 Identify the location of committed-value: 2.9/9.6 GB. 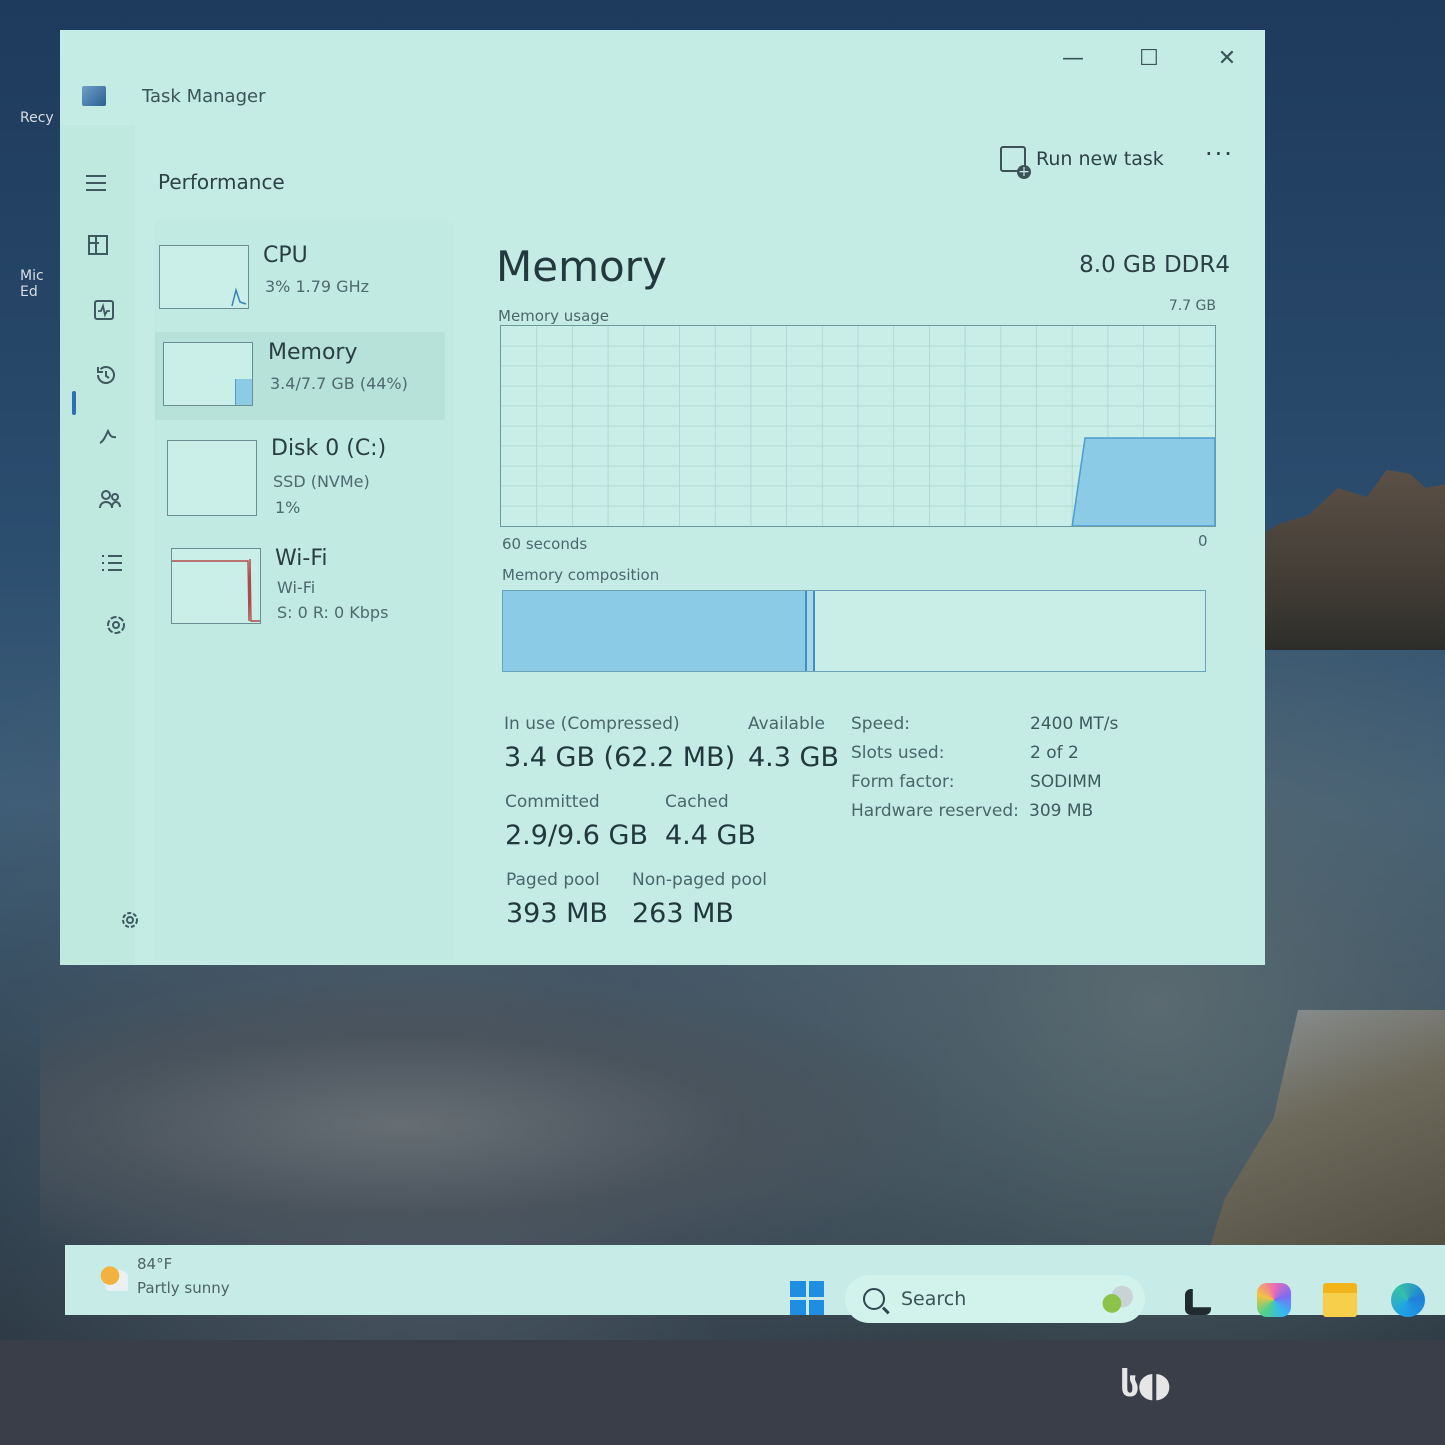
(577, 835).